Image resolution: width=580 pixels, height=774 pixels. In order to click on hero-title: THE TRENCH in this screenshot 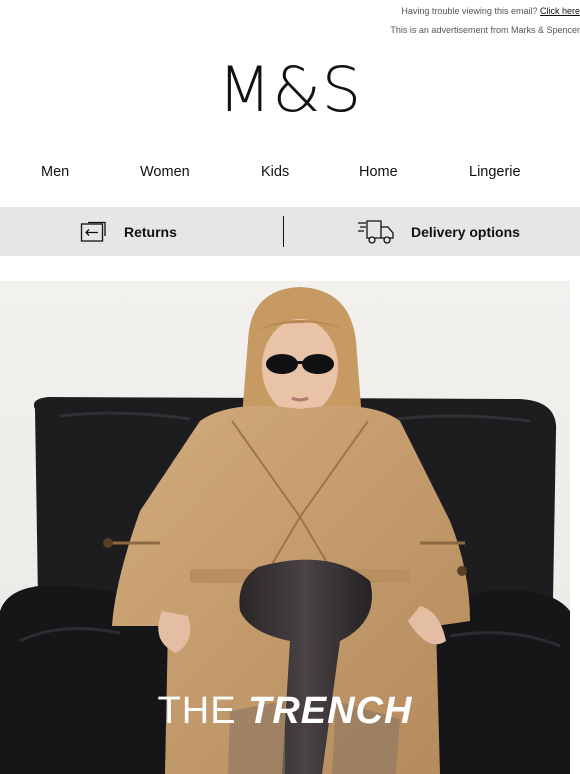, I will do `click(285, 711)`.